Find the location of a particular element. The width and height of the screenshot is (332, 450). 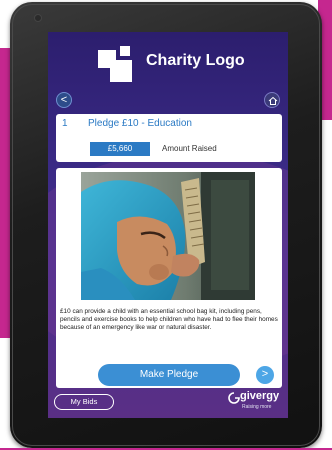

home-icon is located at coordinates (273, 100).